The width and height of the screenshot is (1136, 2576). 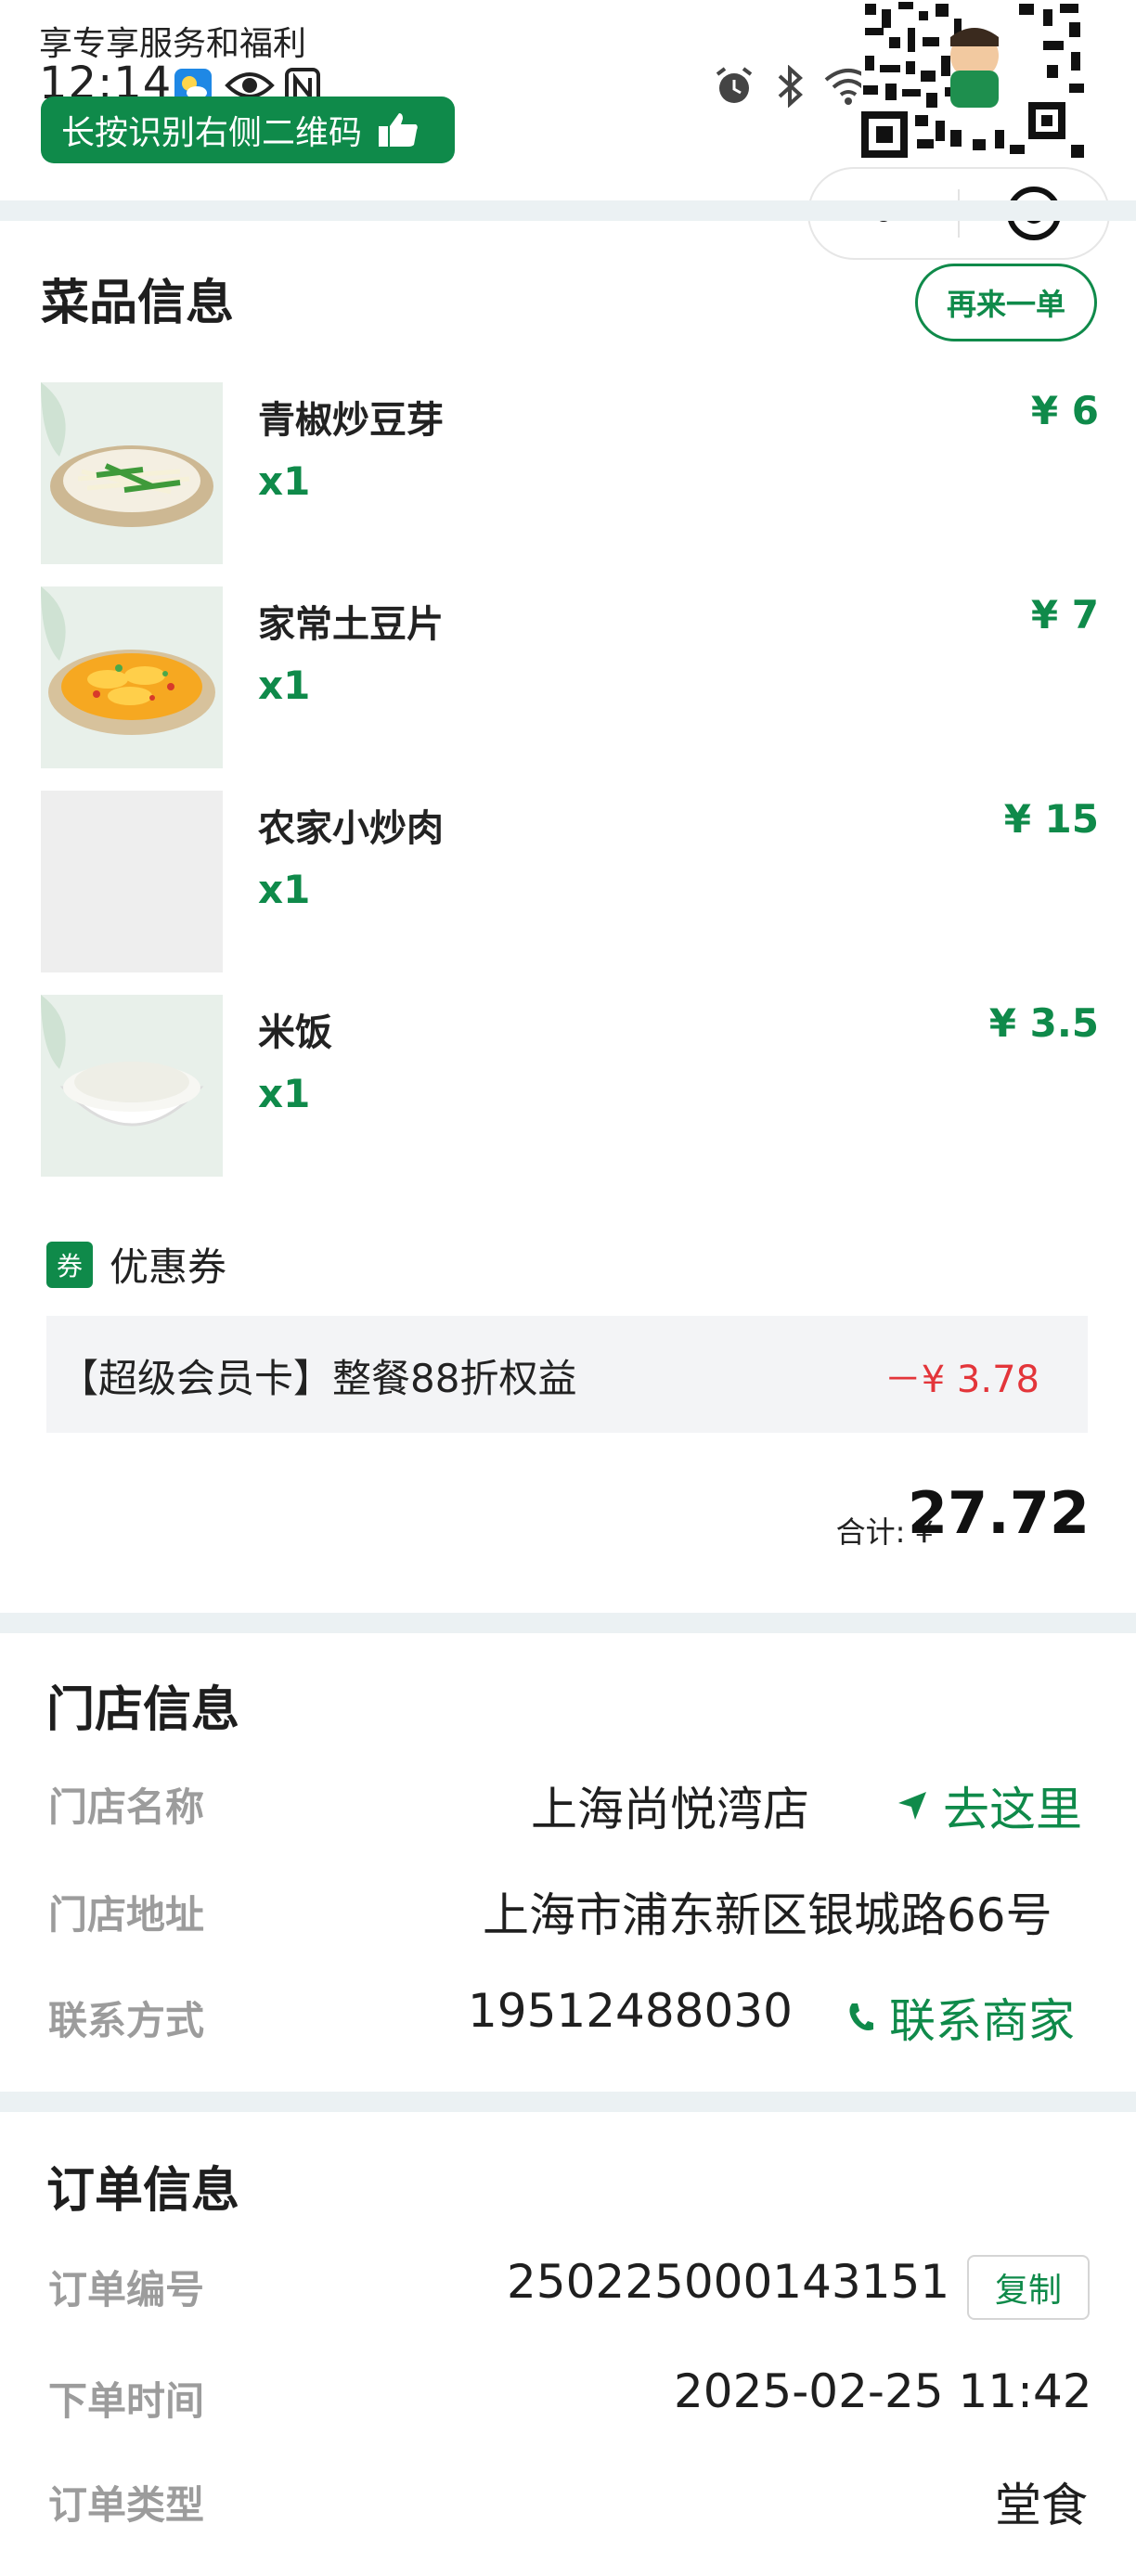 What do you see at coordinates (126, 2020) in the screenshot?
I see `contact-label: 联系方式` at bounding box center [126, 2020].